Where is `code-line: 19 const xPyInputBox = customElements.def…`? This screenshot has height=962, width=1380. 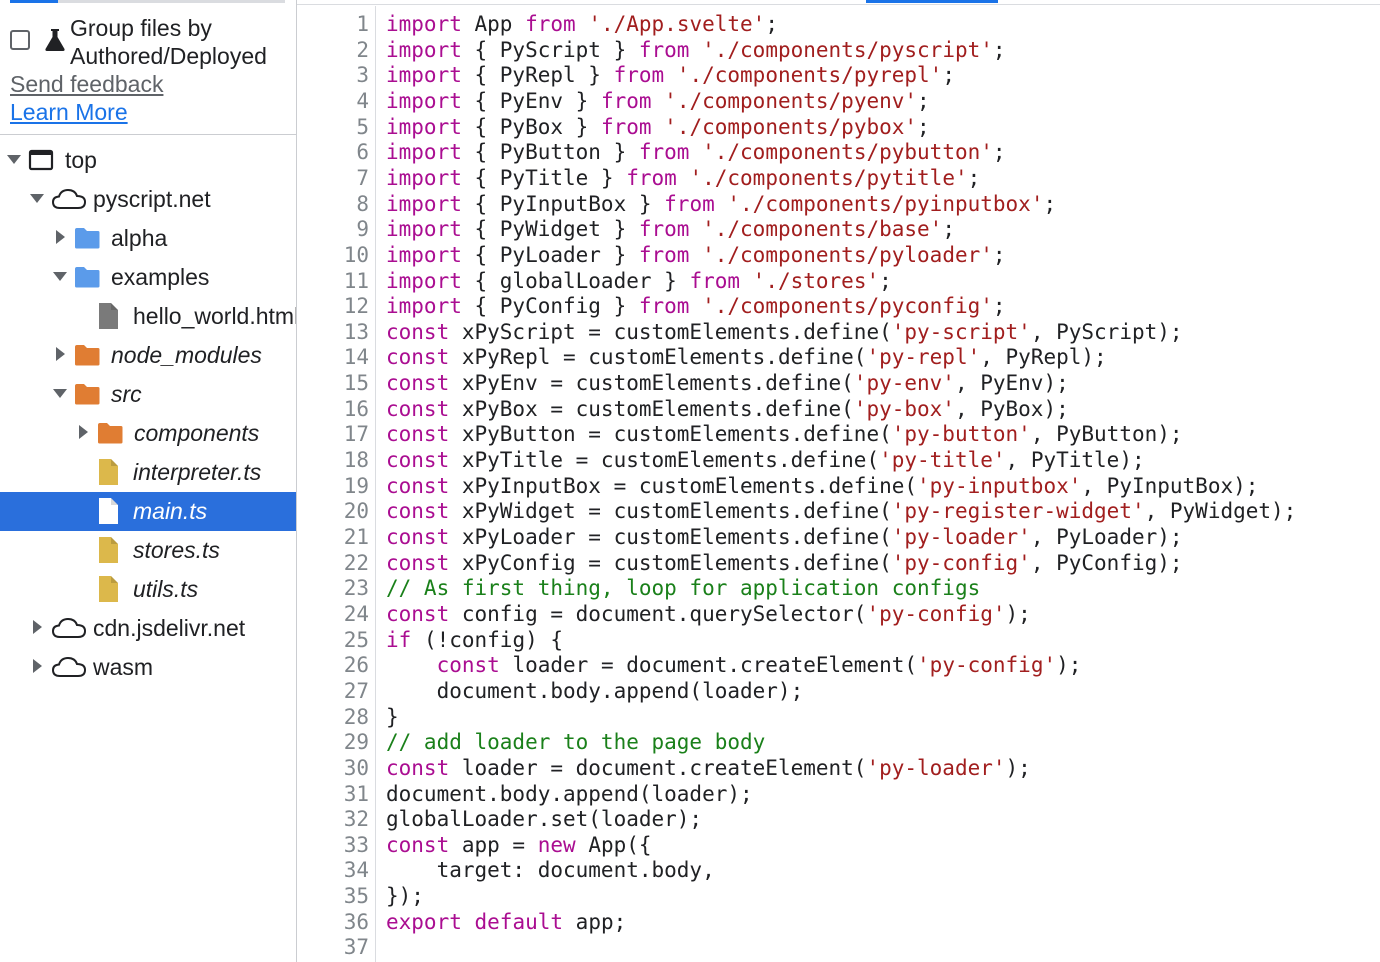 code-line: 19 const xPyInputBox = customElements.def… is located at coordinates (838, 487).